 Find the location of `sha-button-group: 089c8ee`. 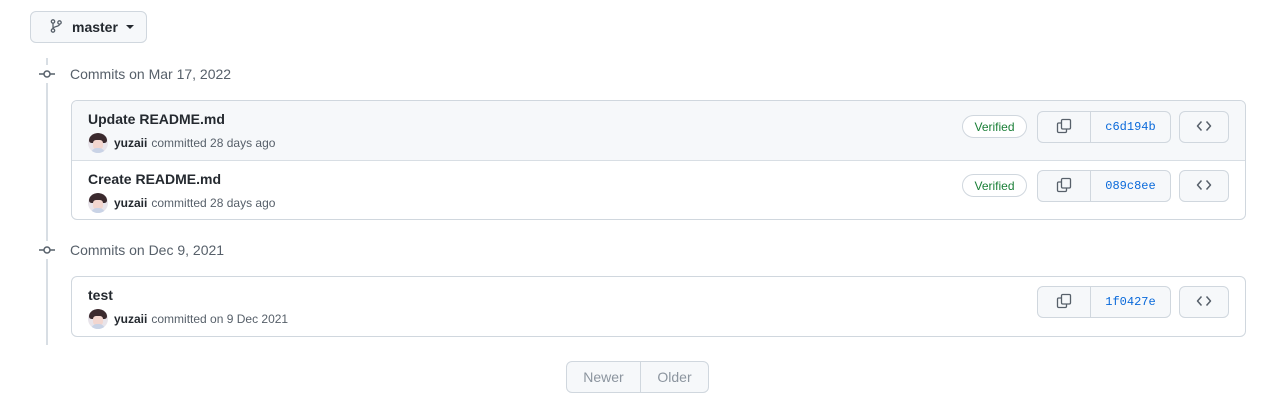

sha-button-group: 089c8ee is located at coordinates (1104, 186).